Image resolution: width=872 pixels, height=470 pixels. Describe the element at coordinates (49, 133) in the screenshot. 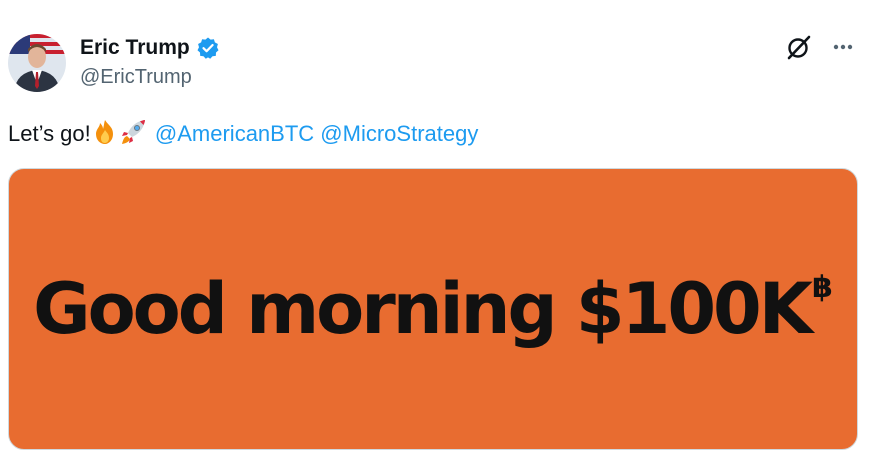

I see `tweet-body-text: Let’s go!` at that location.